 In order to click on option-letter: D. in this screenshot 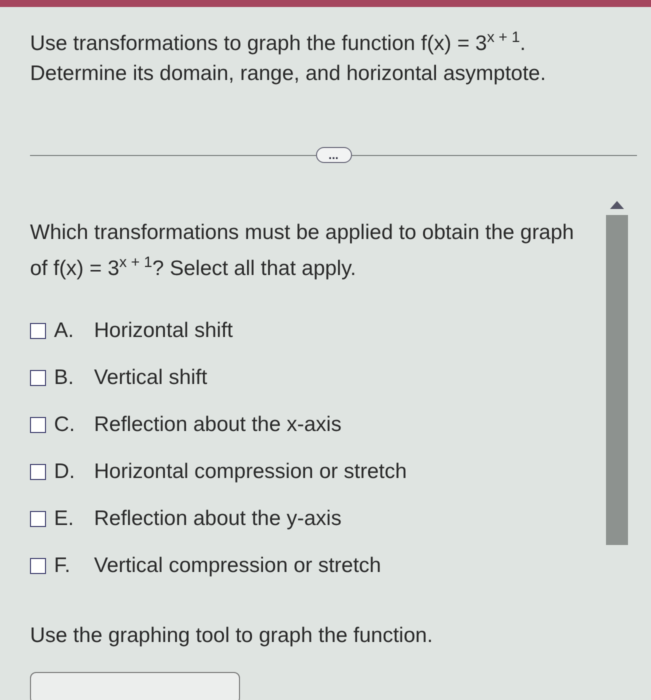, I will do `click(65, 472)`.